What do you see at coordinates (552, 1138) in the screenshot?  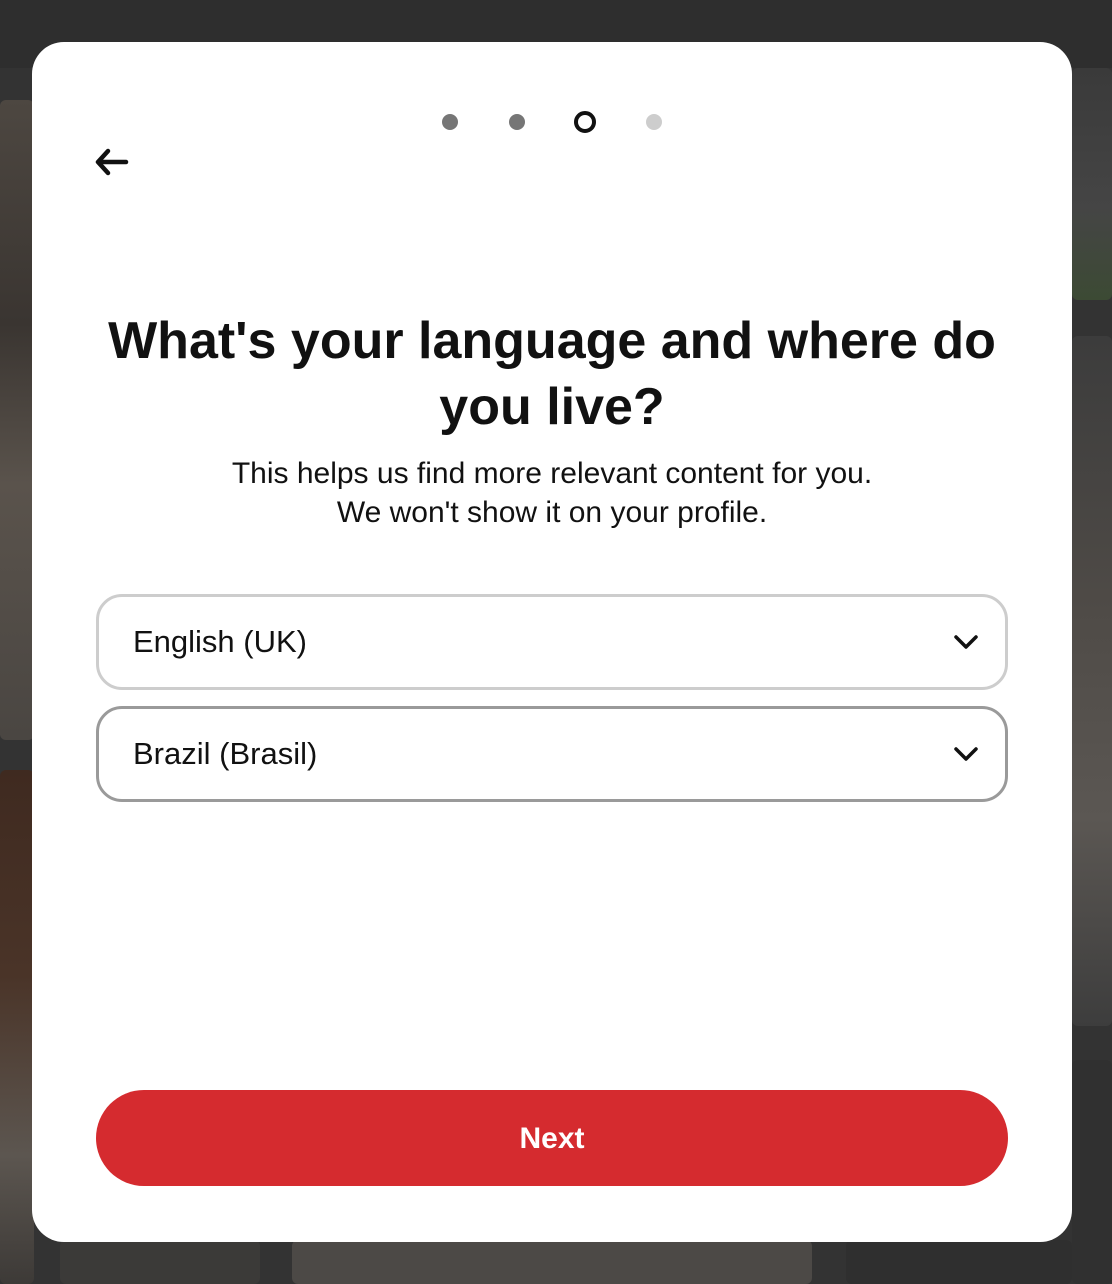 I see `next-button: Next` at bounding box center [552, 1138].